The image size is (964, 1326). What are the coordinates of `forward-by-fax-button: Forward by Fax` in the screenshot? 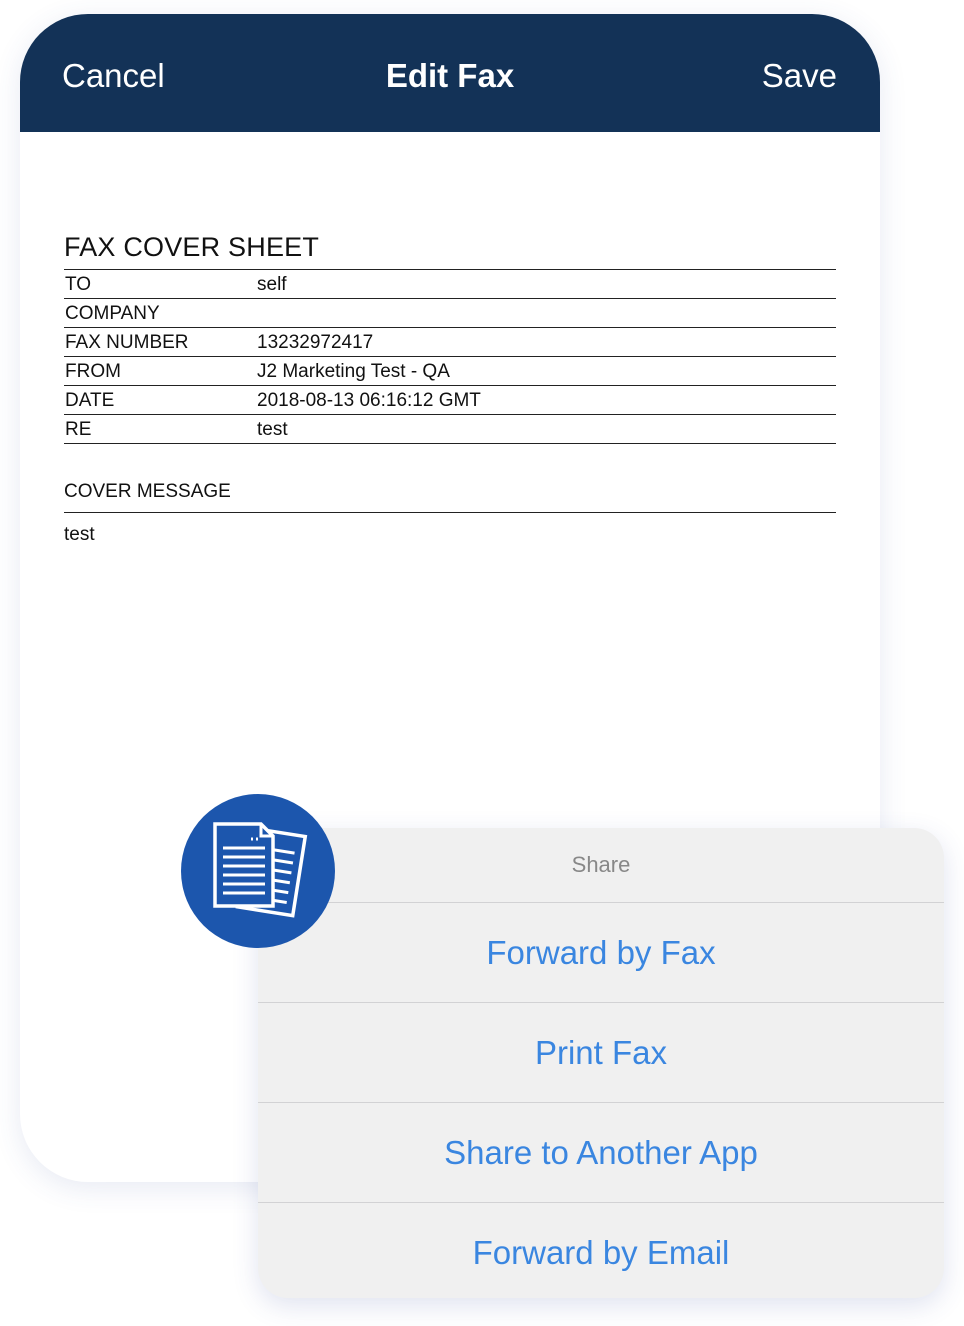 It's located at (601, 953).